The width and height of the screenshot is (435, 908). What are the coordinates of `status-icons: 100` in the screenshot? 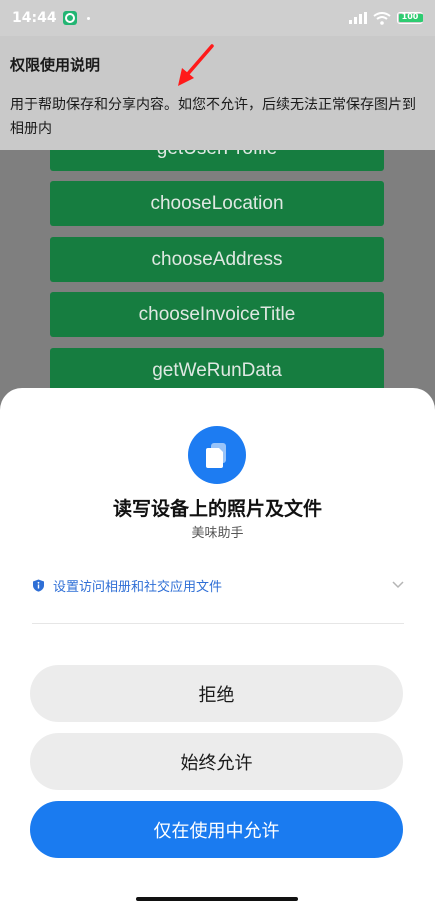 It's located at (386, 18).